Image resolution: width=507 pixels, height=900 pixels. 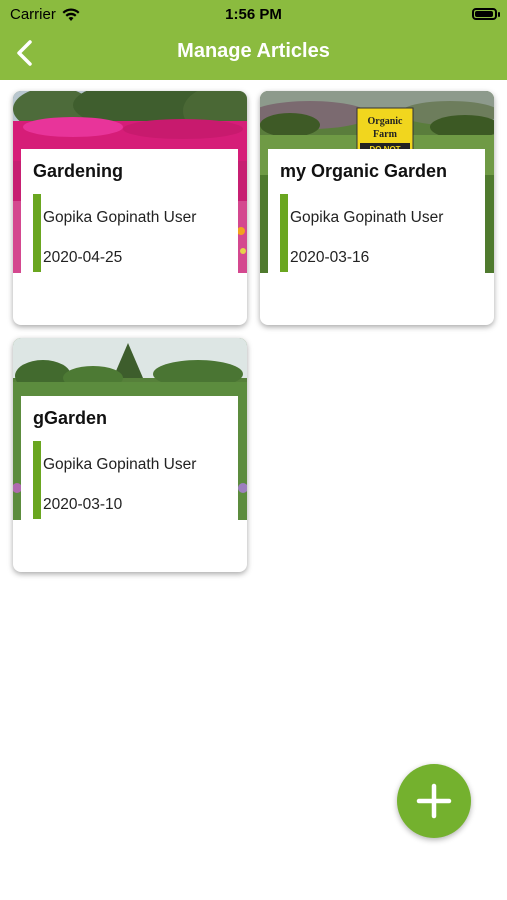 What do you see at coordinates (83, 504) in the screenshot?
I see `article-date: 2020-03-10` at bounding box center [83, 504].